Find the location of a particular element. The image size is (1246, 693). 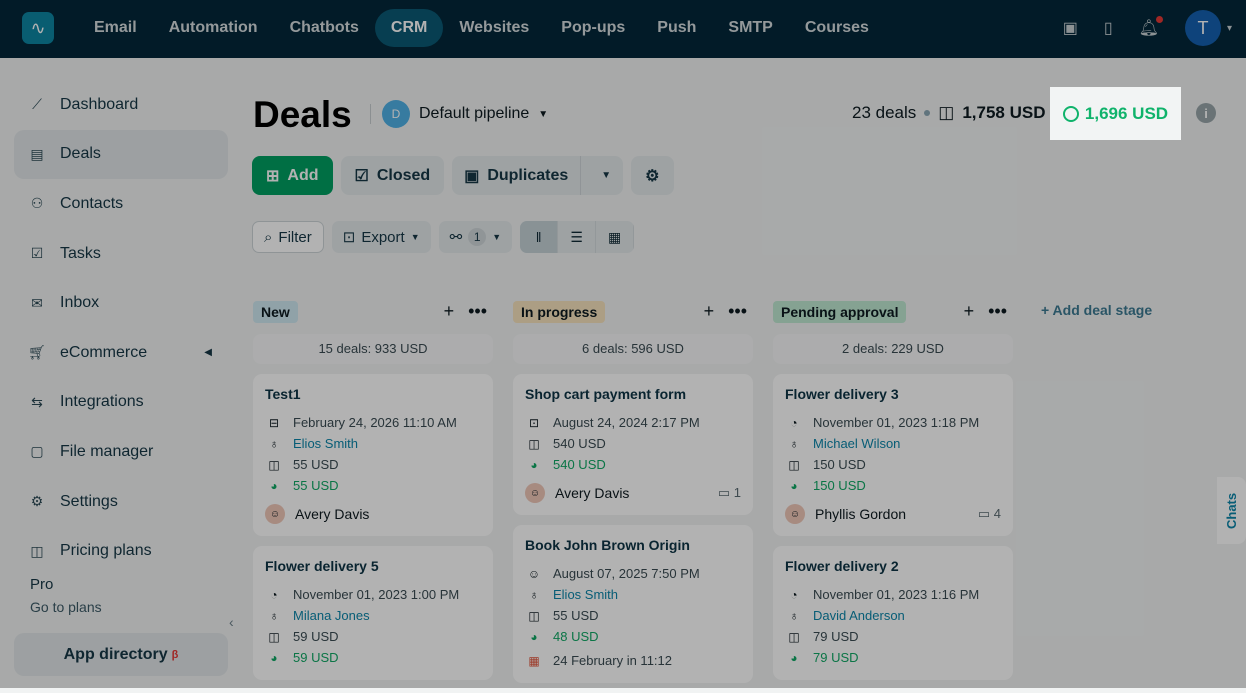

pie-icon is located at coordinates (1070, 113).